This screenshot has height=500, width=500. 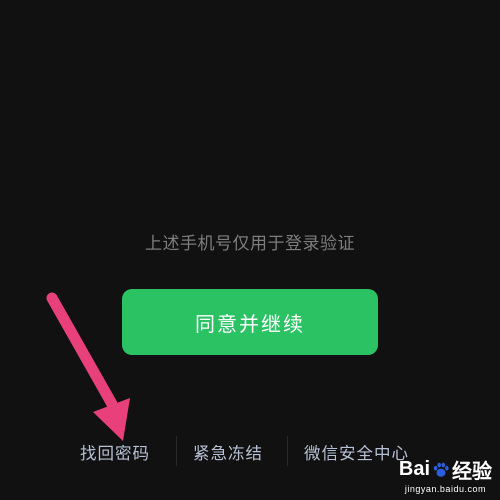 What do you see at coordinates (414, 469) in the screenshot?
I see `watermark-brand-left: Bai` at bounding box center [414, 469].